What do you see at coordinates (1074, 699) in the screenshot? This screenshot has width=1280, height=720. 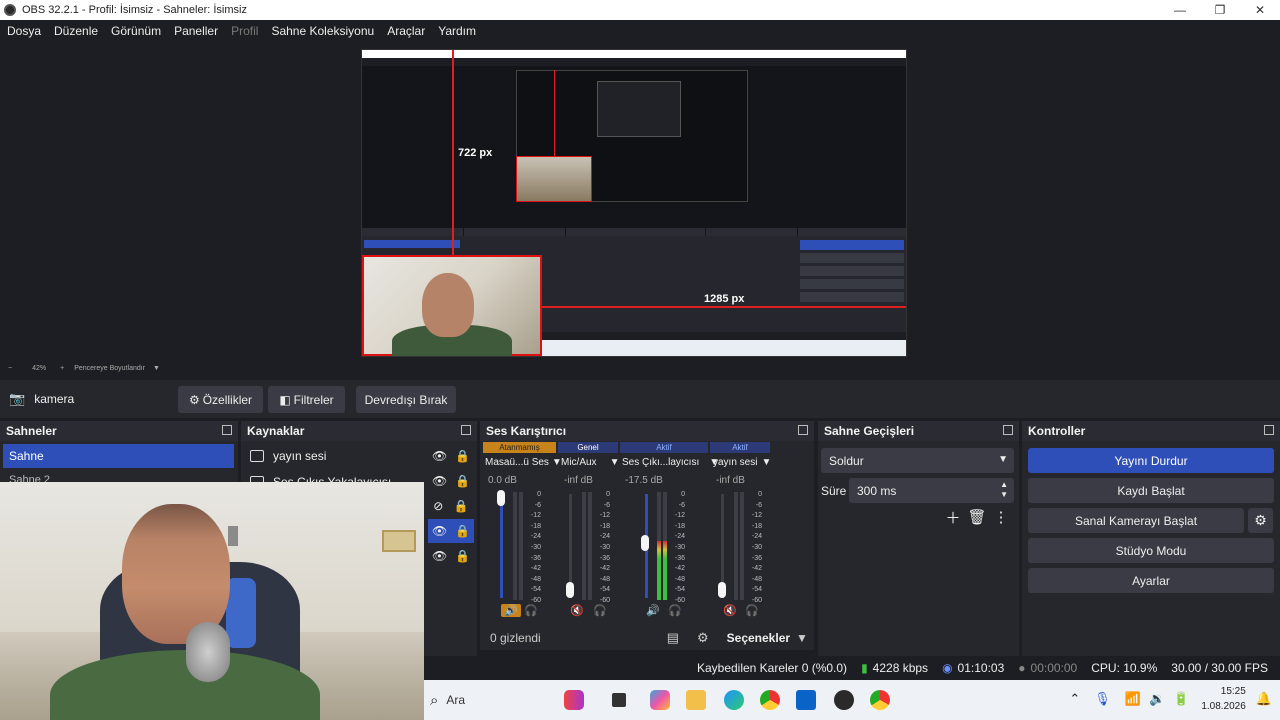 I see `chevron-up-icon: ⌃` at bounding box center [1074, 699].